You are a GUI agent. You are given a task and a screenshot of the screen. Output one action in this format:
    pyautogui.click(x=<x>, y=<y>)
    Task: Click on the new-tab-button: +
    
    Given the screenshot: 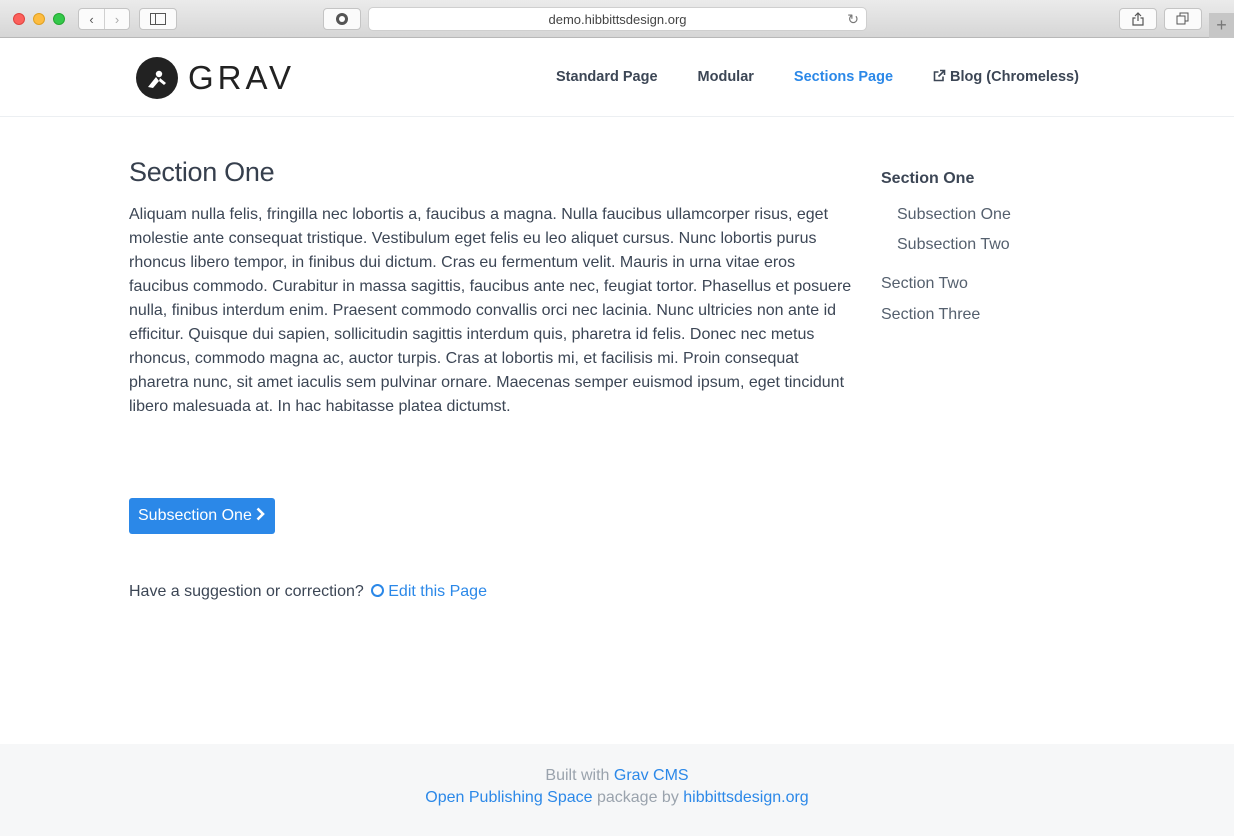 What is the action you would take?
    pyautogui.click(x=1221, y=25)
    